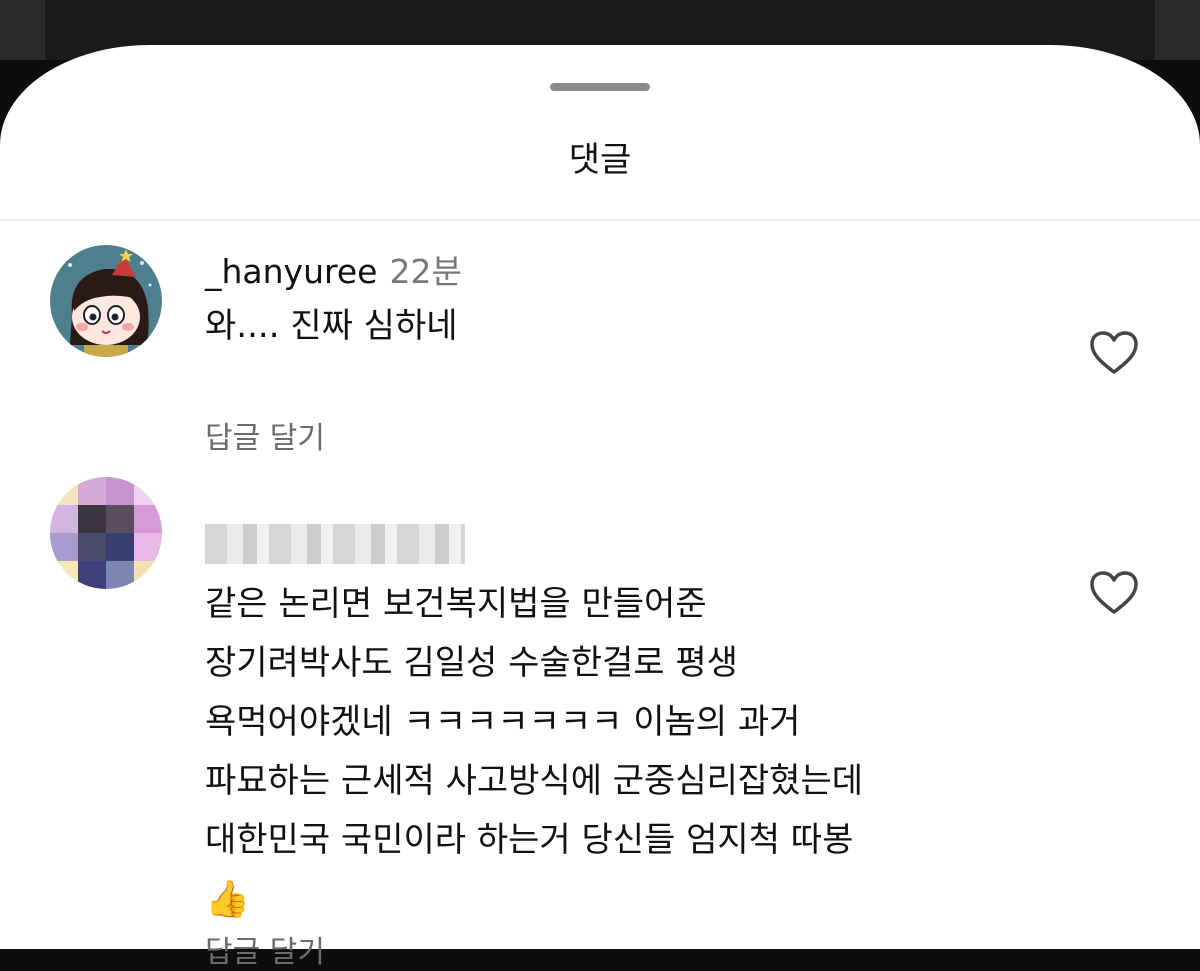 This screenshot has width=1200, height=971. I want to click on thumbs-up-icon: 👍, so click(227, 899).